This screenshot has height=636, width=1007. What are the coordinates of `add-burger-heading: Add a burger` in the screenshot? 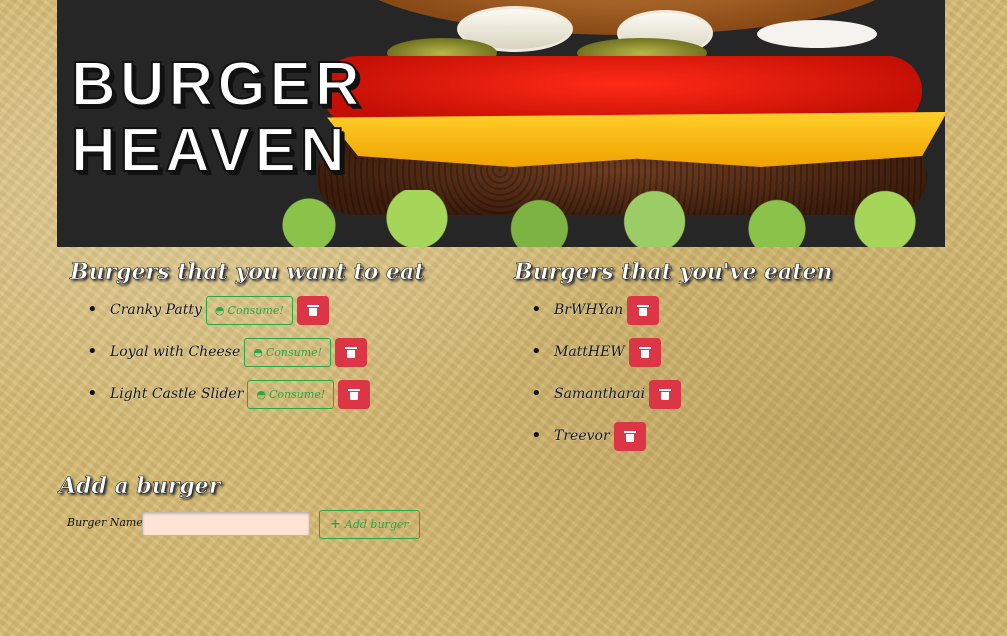 It's located at (140, 486).